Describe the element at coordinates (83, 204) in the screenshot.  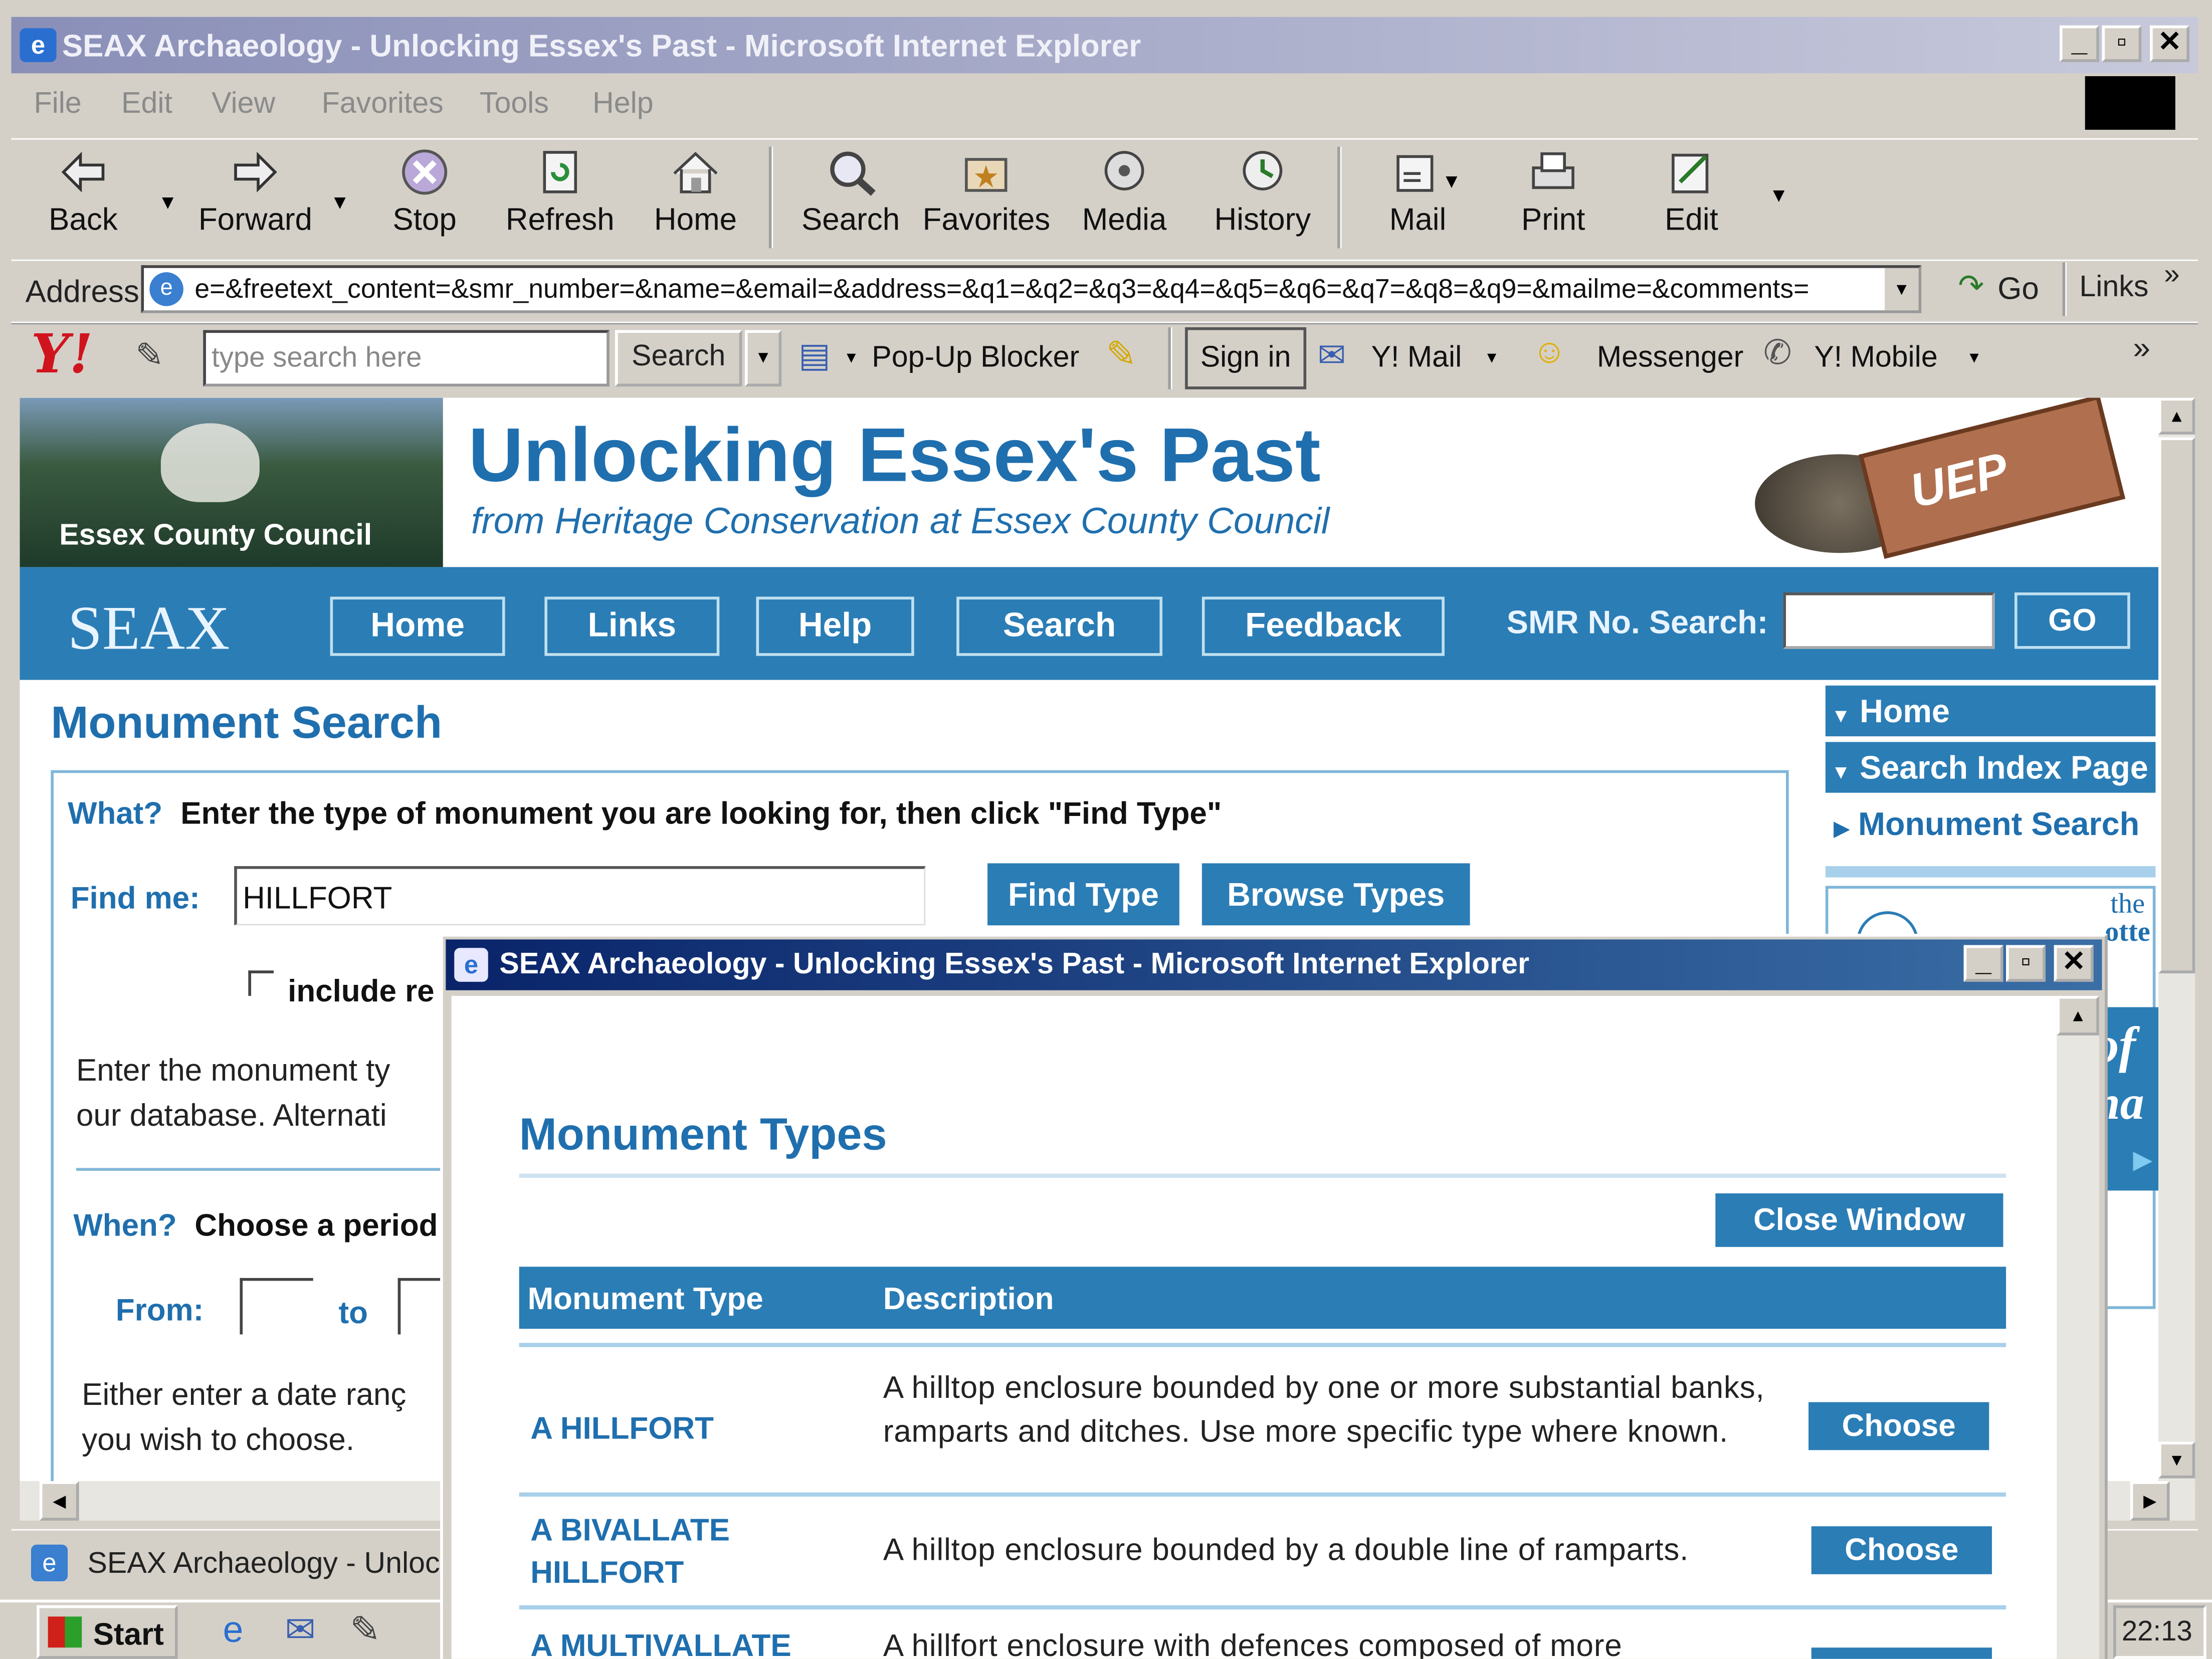
I see `back-button: Back` at that location.